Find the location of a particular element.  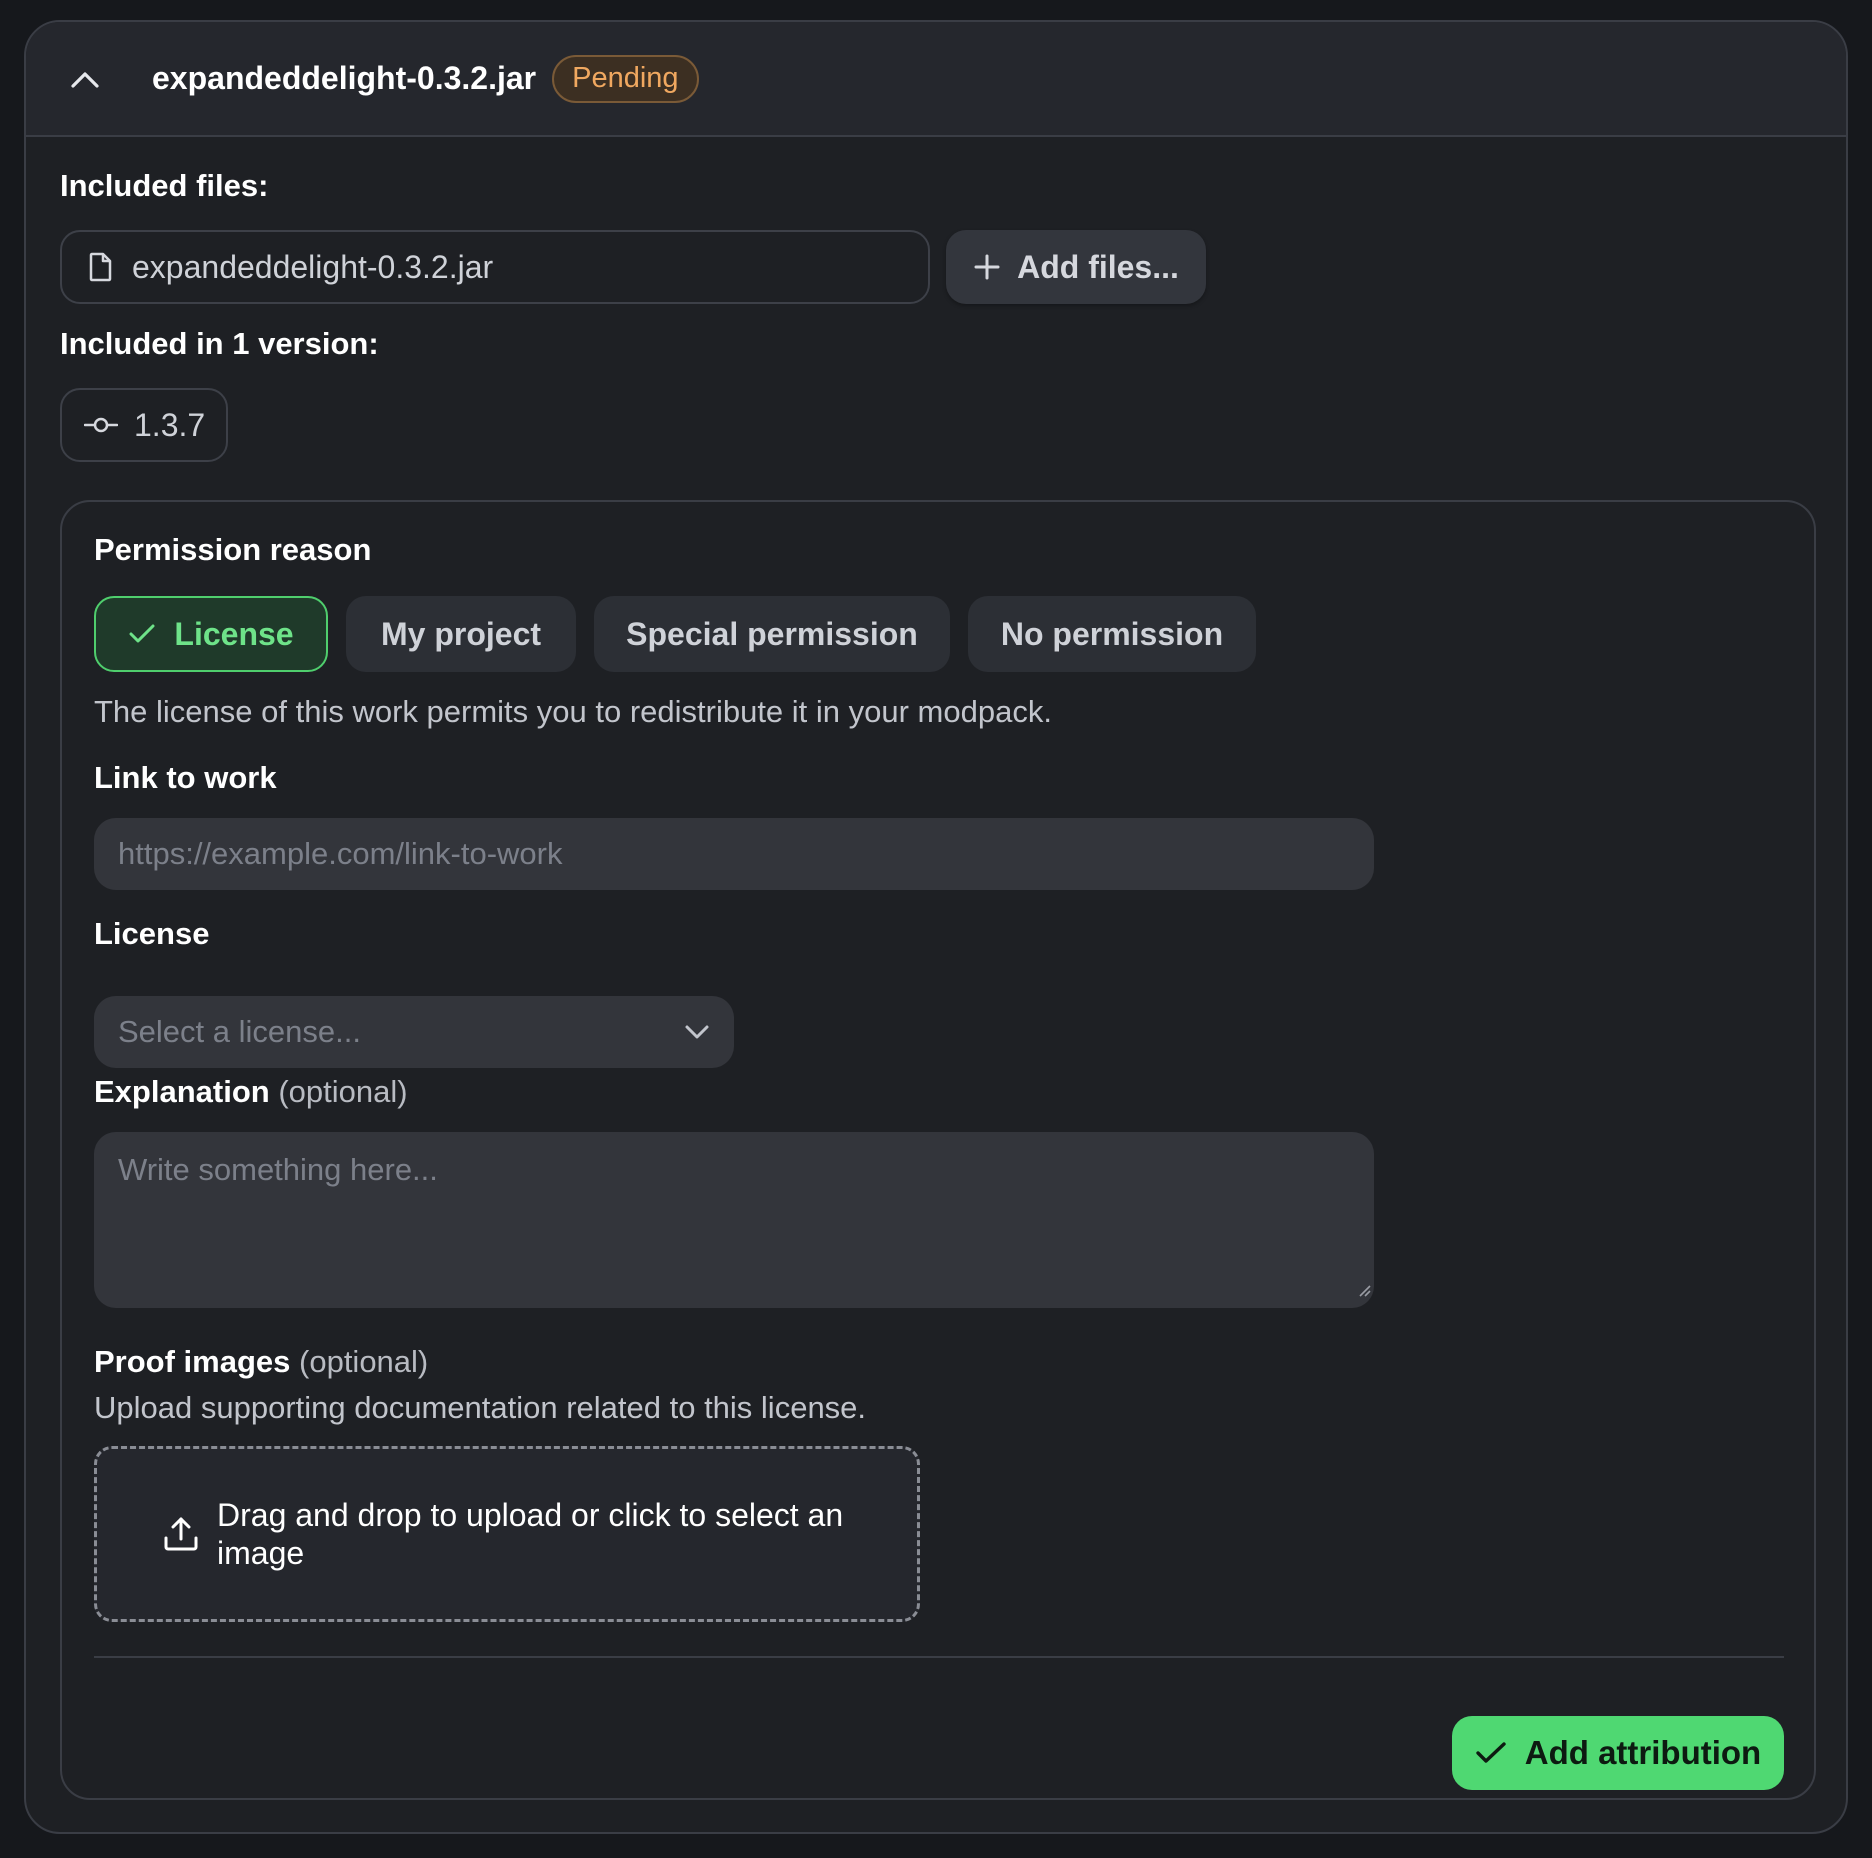

collapse-button is located at coordinates (107, 79).